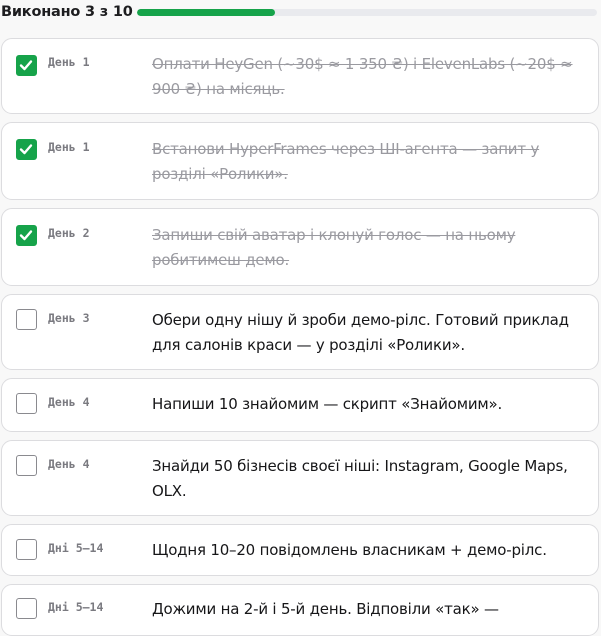 This screenshot has width=601, height=636. I want to click on progress-bar, so click(367, 12).